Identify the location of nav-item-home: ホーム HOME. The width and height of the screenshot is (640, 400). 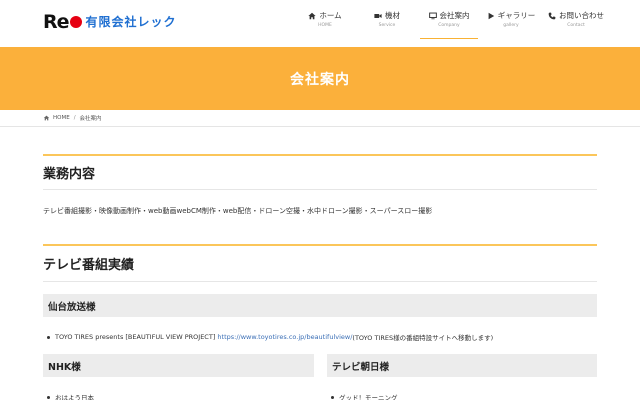
(325, 19).